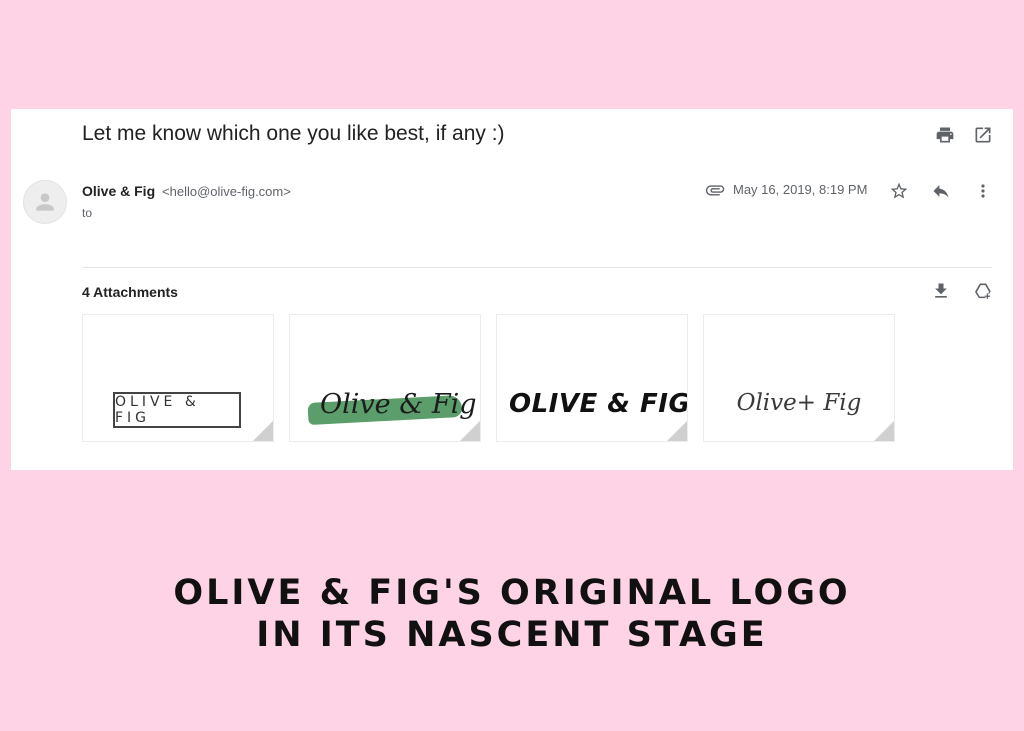 The image size is (1024, 731). What do you see at coordinates (983, 191) in the screenshot?
I see `more-vertical-icon` at bounding box center [983, 191].